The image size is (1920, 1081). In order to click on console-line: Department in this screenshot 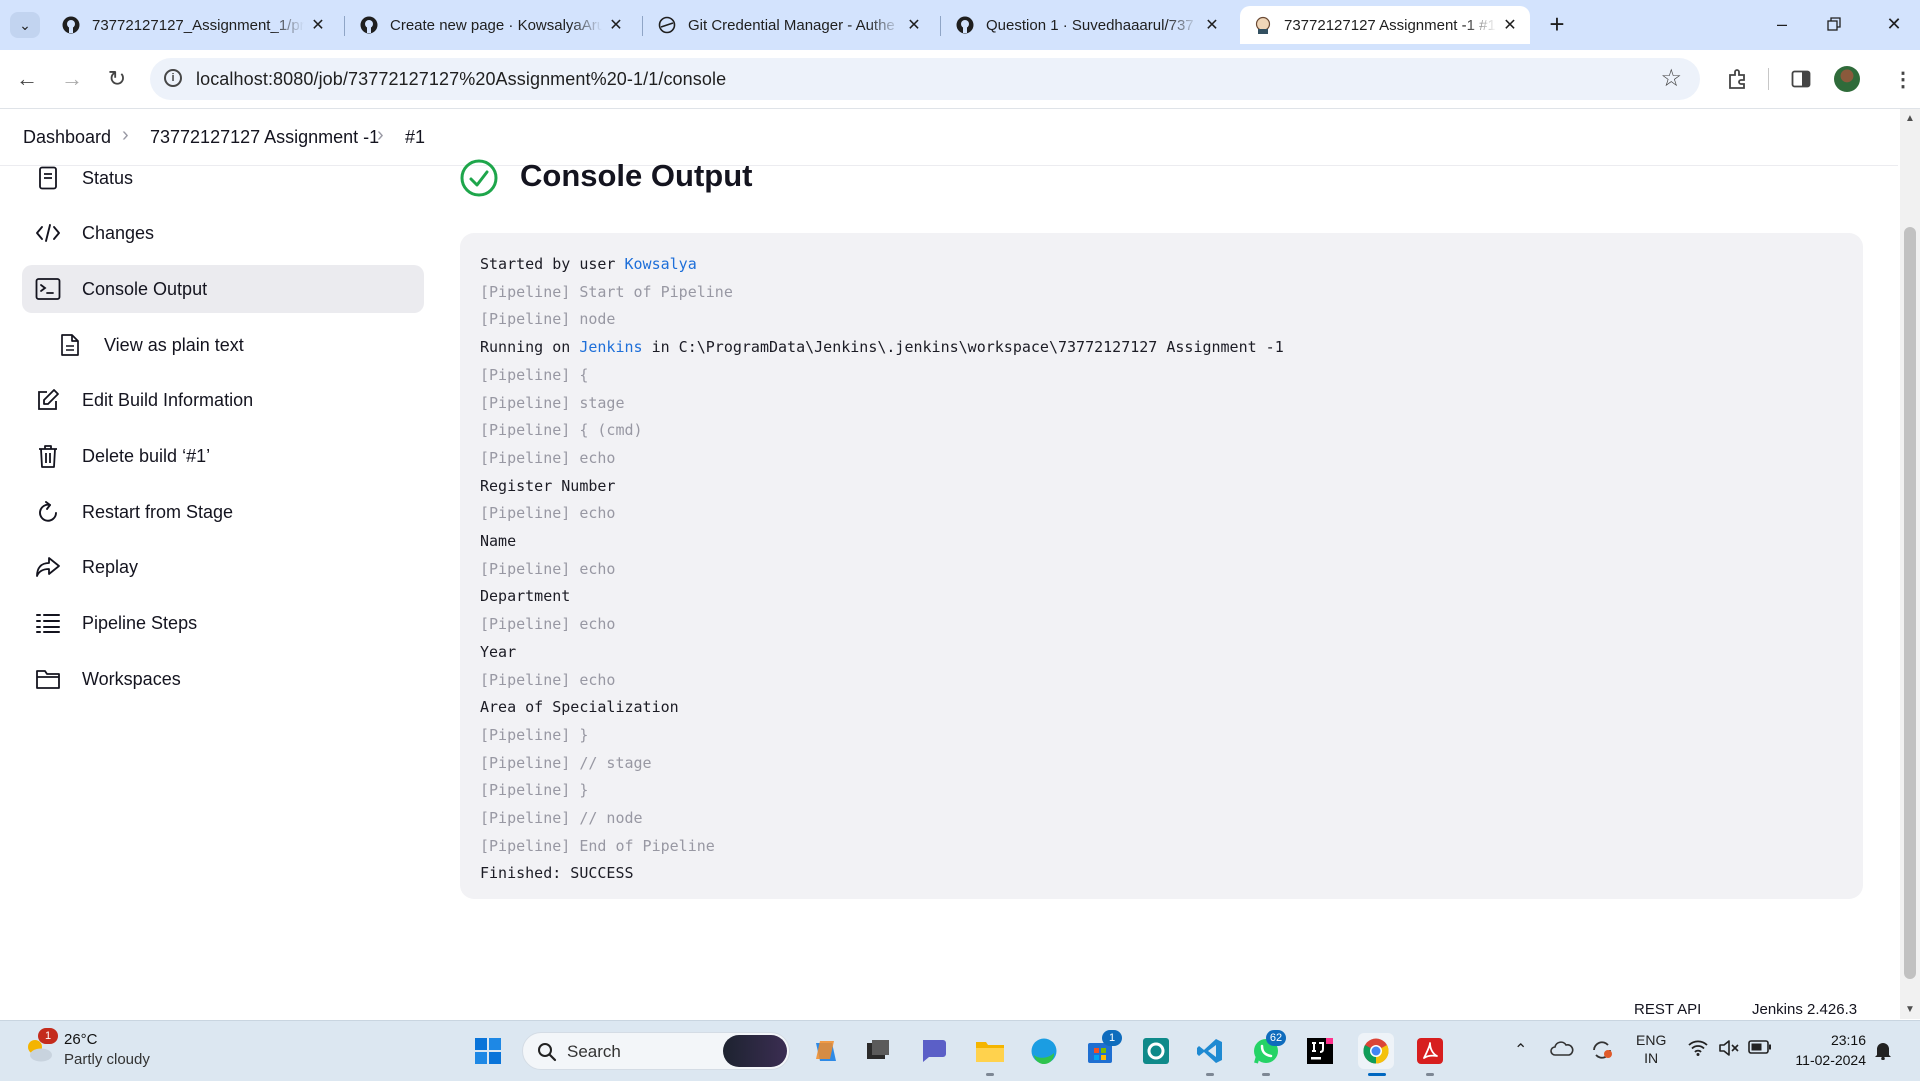, I will do `click(525, 596)`.